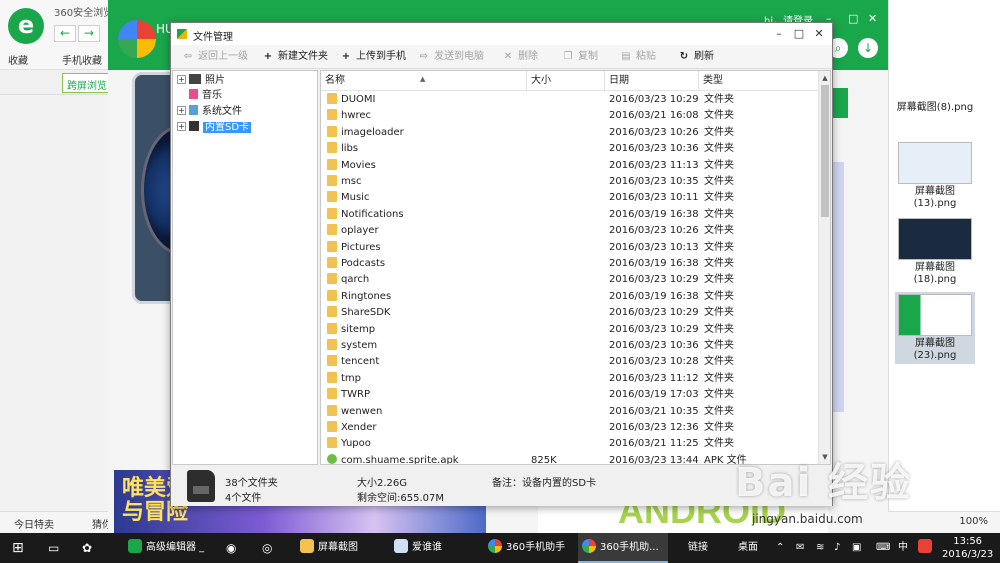 Image resolution: width=1000 pixels, height=563 pixels. Describe the element at coordinates (824, 267) in the screenshot. I see `vertical-scrollbar: ▲ ▼` at that location.